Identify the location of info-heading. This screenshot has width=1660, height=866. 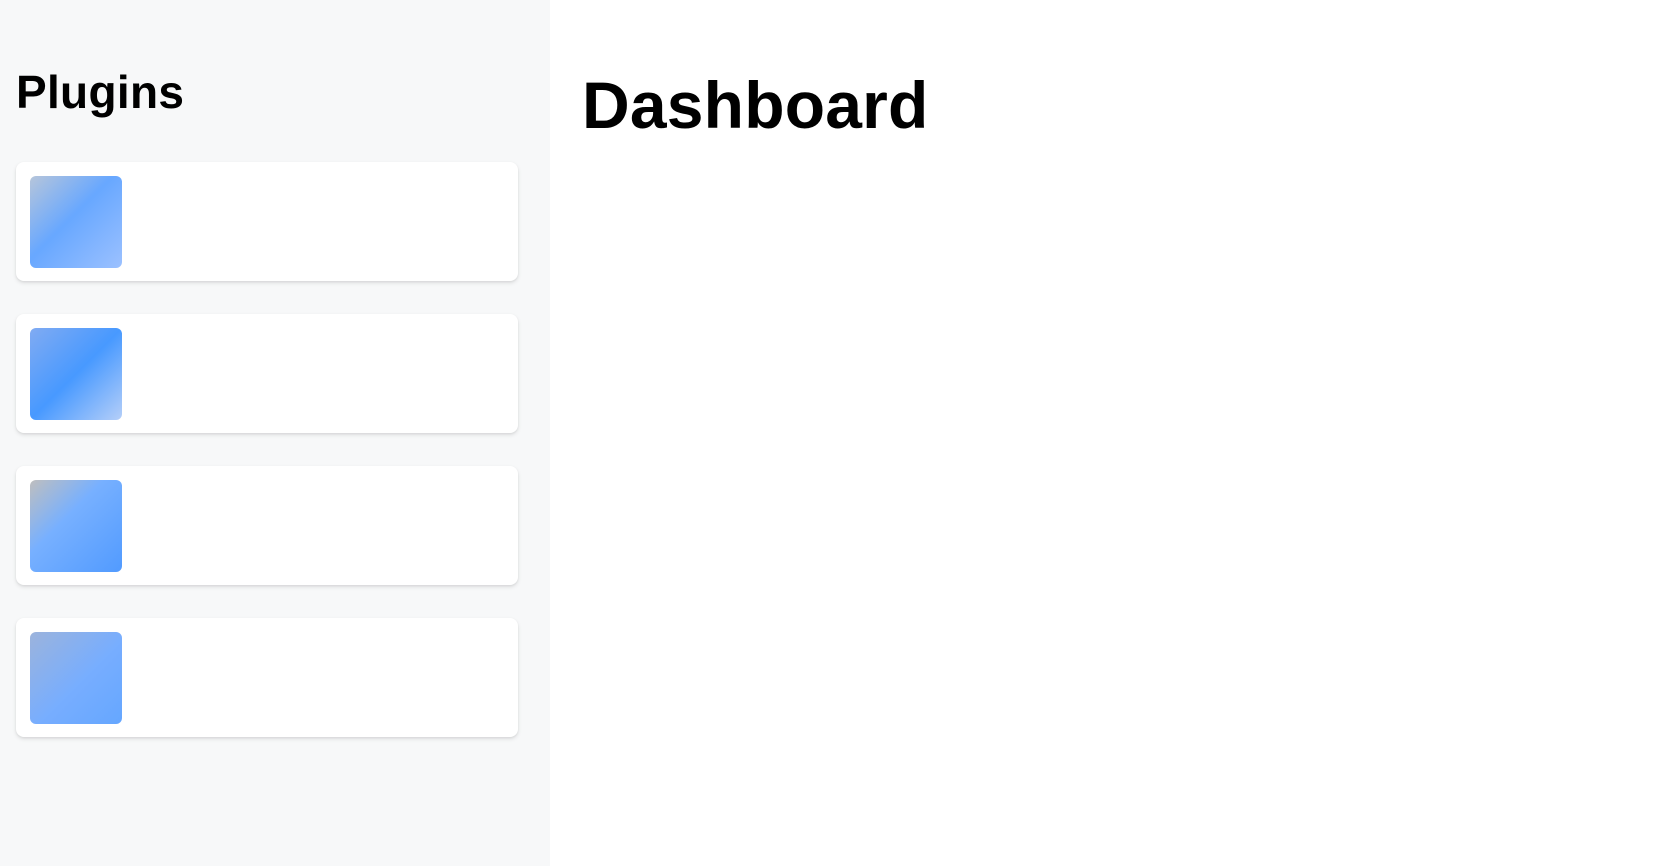
(962, 226).